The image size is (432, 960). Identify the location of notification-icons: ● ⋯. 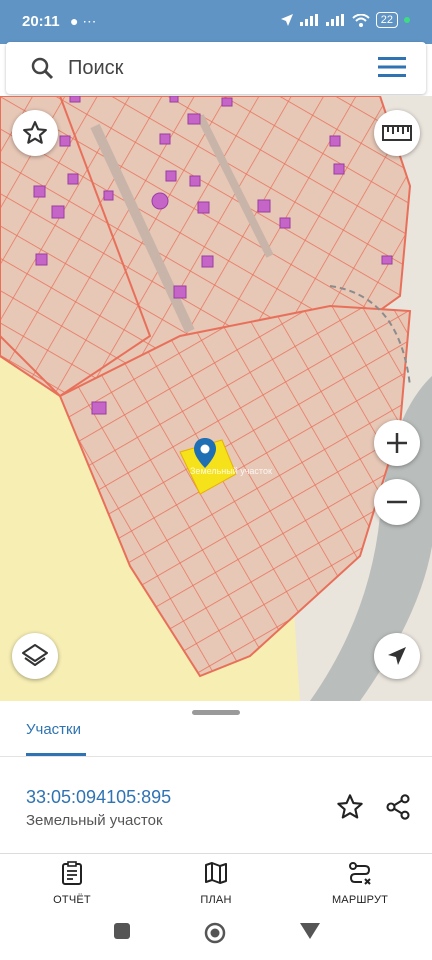
(83, 21).